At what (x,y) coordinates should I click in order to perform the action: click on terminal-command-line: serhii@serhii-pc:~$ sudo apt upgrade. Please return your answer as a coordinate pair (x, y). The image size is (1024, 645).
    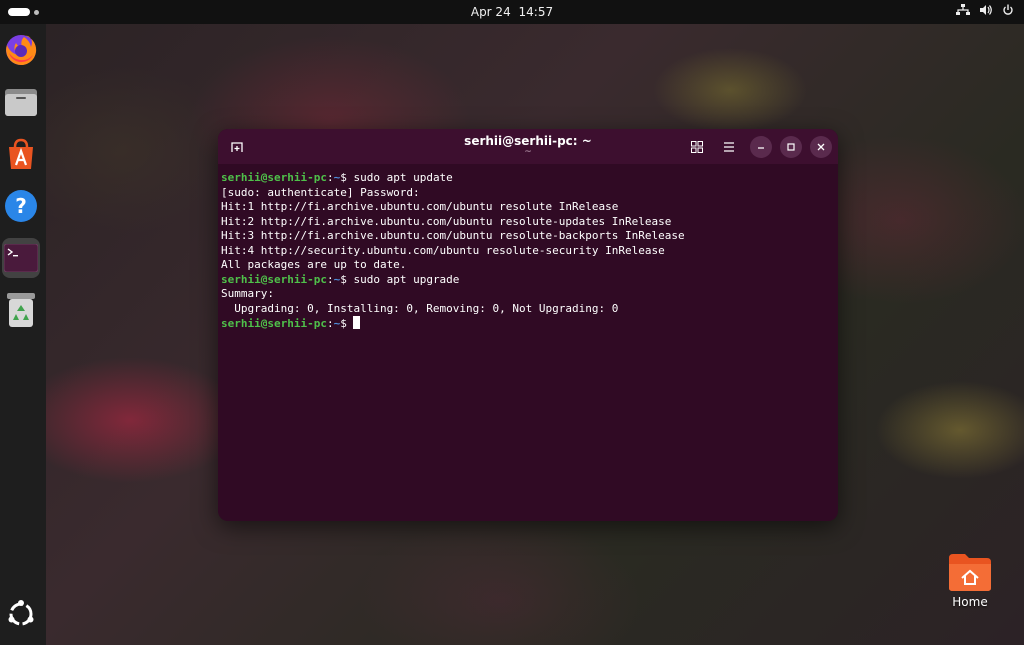
    Looking at the image, I should click on (527, 280).